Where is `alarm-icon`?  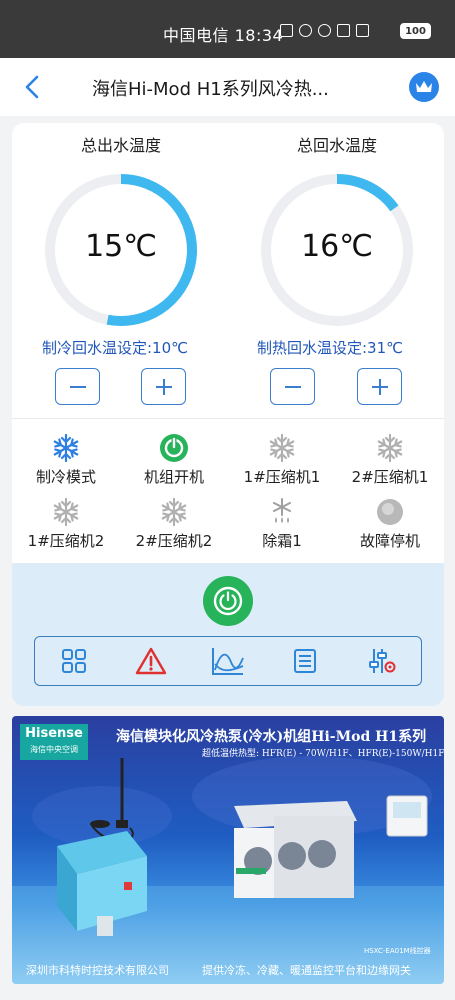
alarm-icon is located at coordinates (150, 661).